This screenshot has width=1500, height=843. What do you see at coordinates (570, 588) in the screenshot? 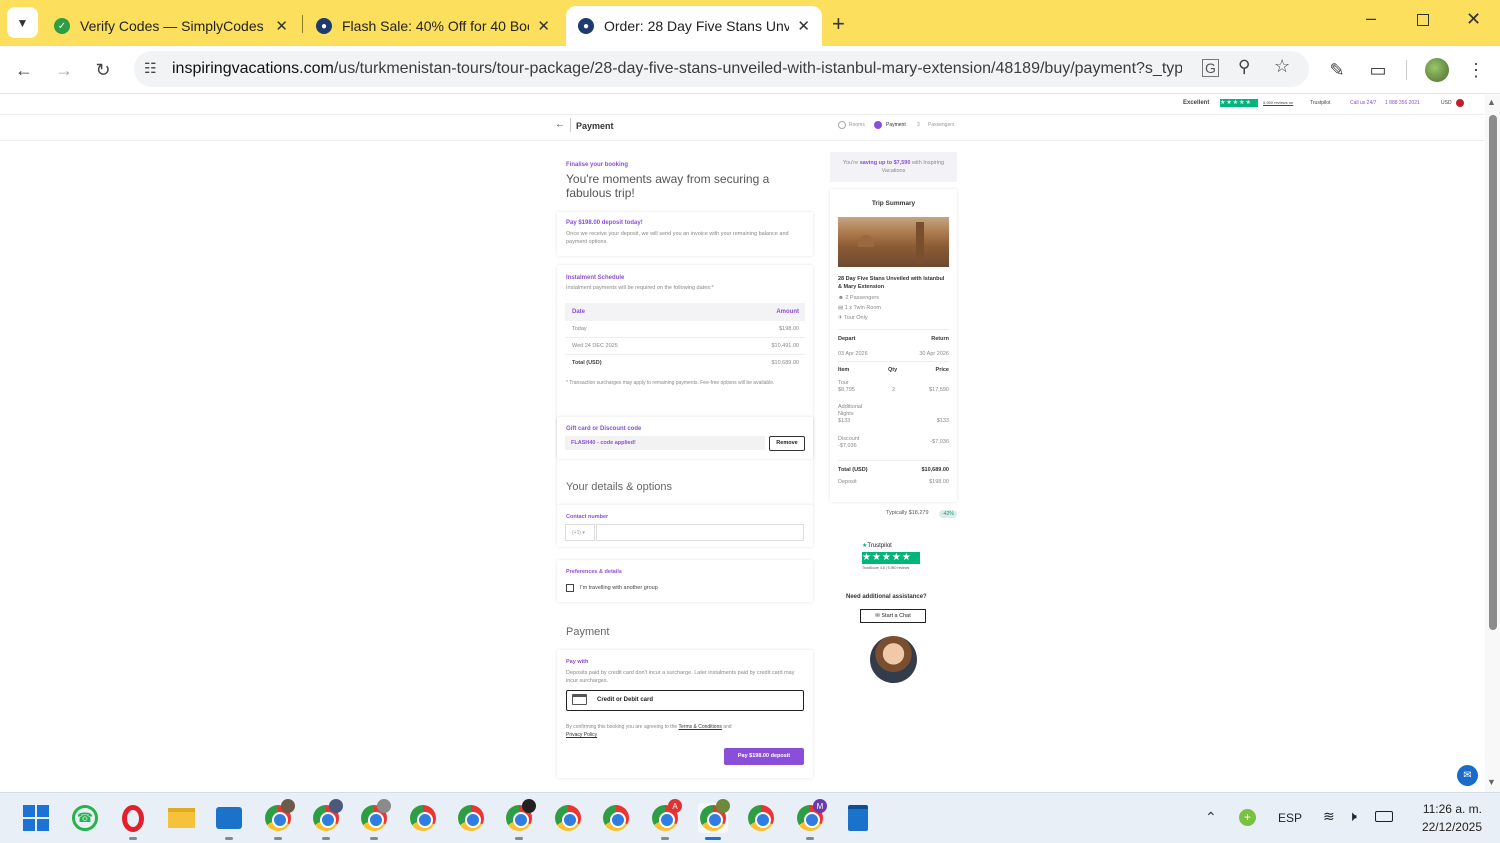
I see `group-checkbox` at bounding box center [570, 588].